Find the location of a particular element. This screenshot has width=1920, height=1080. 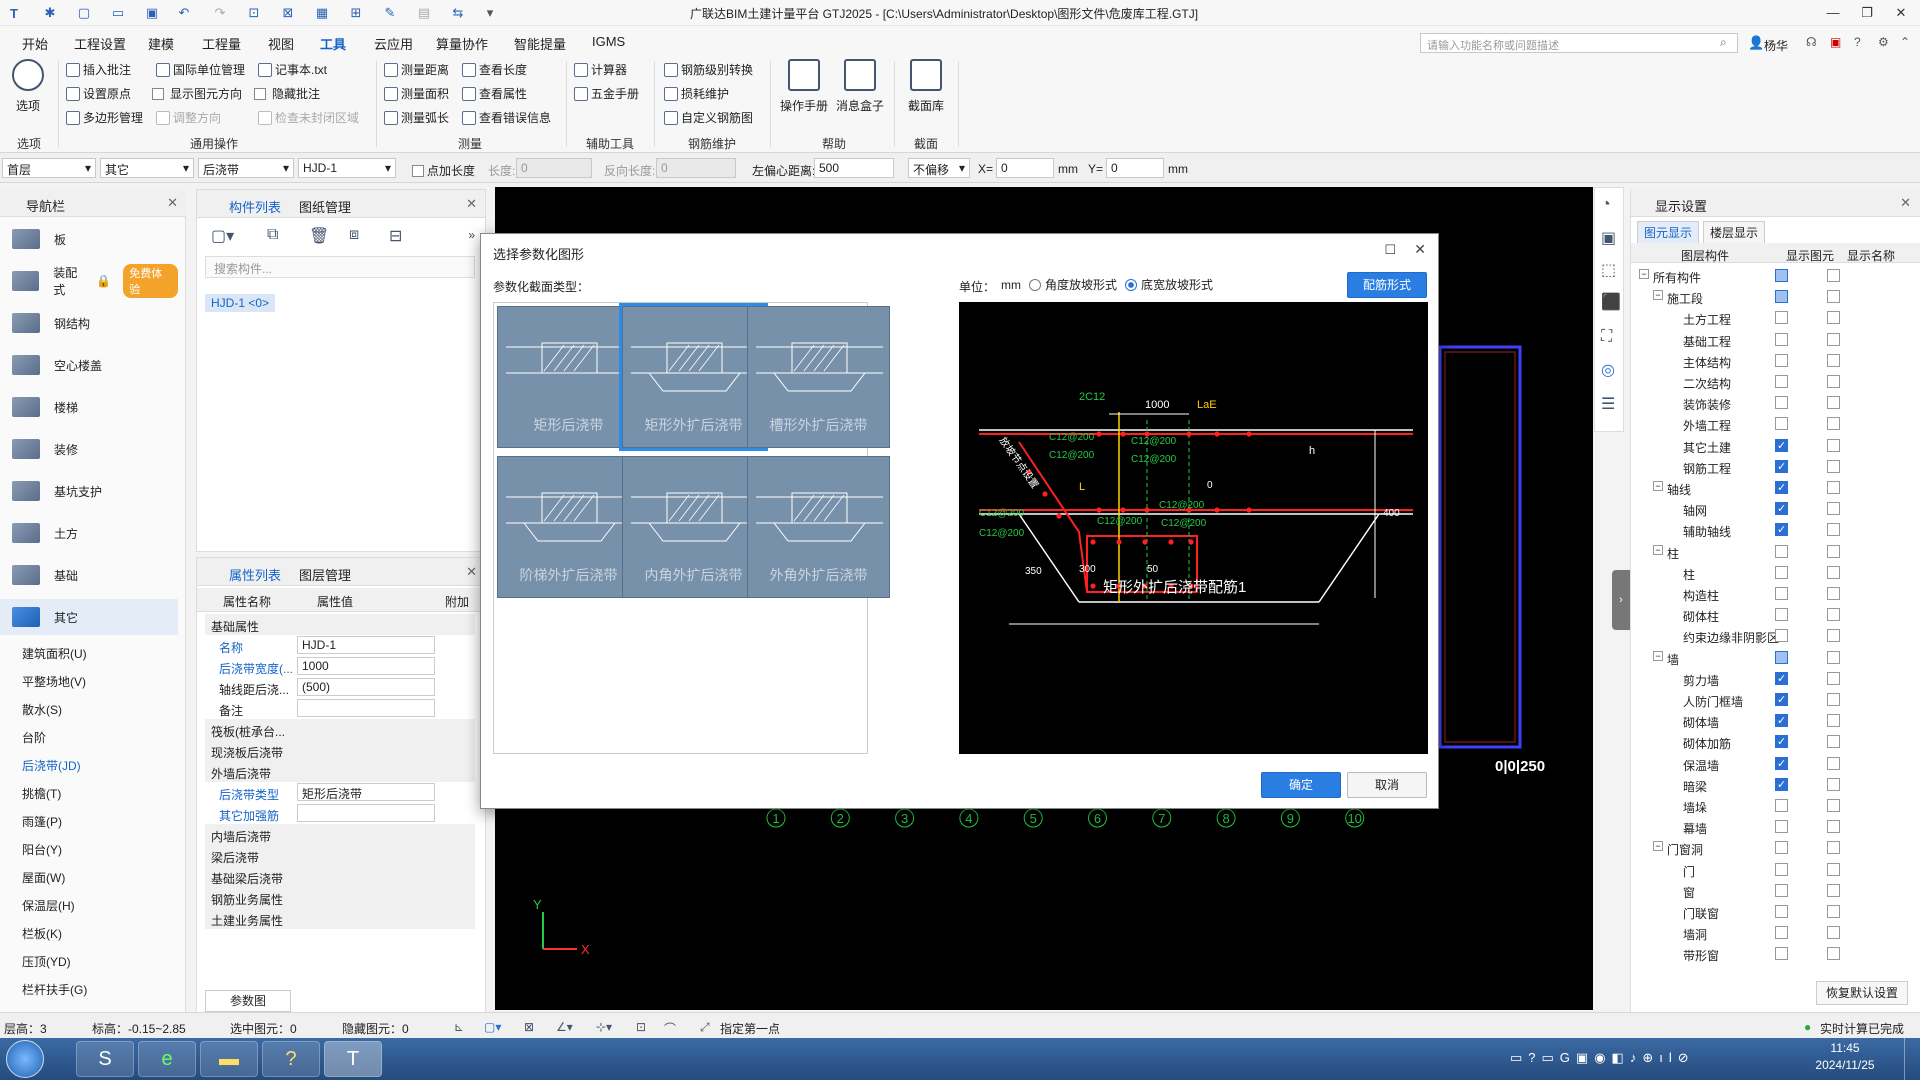

message-box-button: 消息盒子 is located at coordinates (860, 86).